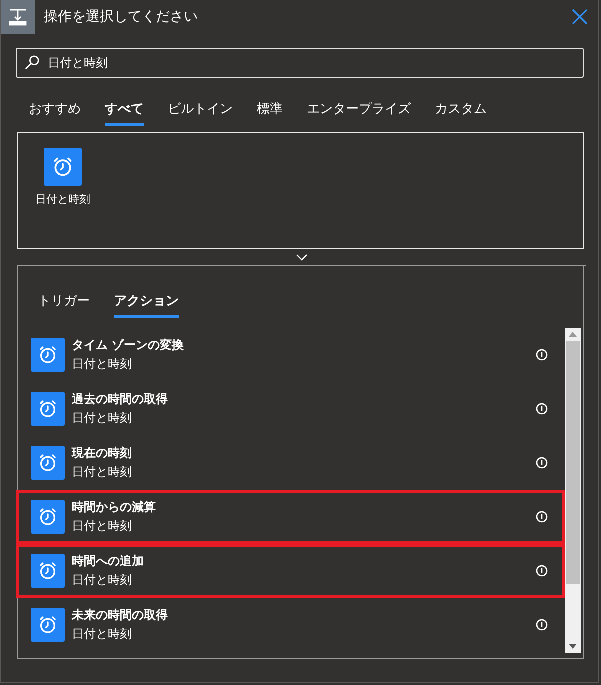 This screenshot has height=685, width=601. Describe the element at coordinates (290, 625) in the screenshot. I see `action-row: 未来の時間の取得 日付と時刻` at that location.